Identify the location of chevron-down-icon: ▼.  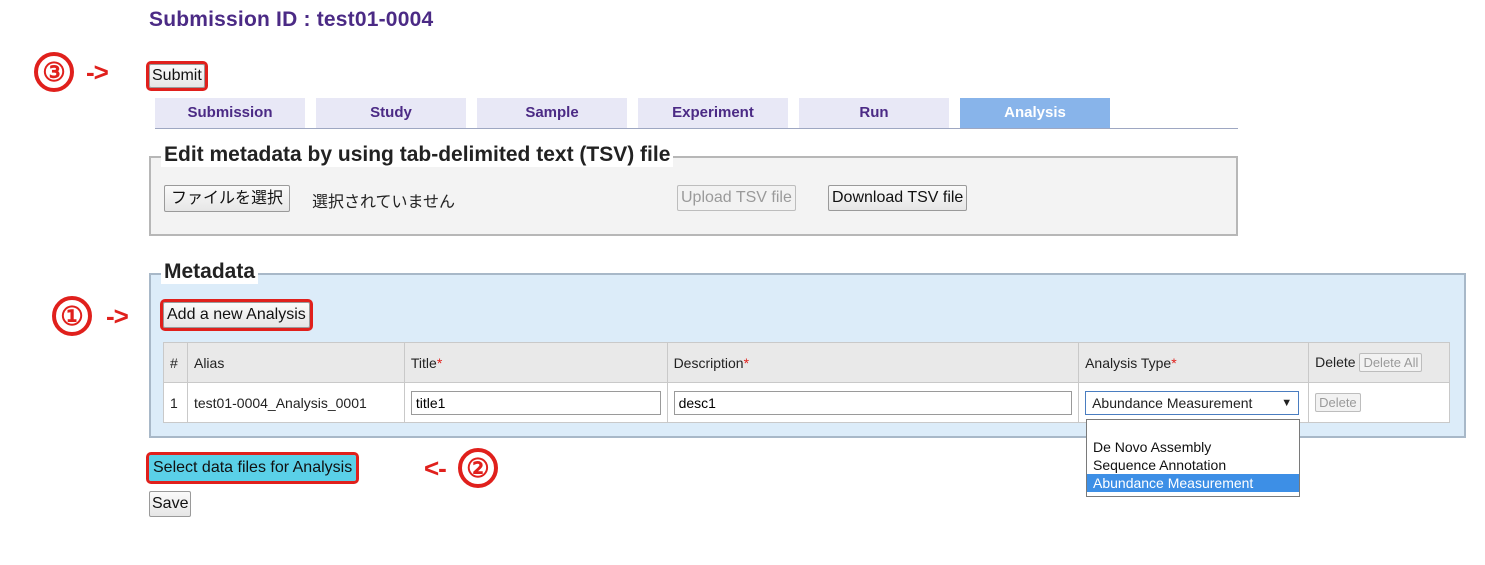
(1287, 402).